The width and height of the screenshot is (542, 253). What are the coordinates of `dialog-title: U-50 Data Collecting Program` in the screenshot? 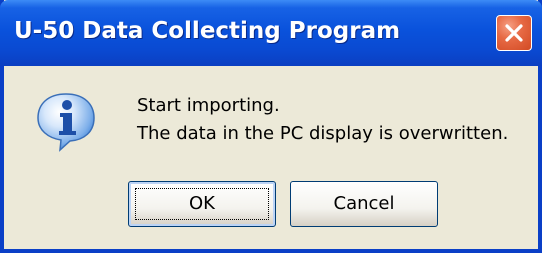 It's located at (207, 31).